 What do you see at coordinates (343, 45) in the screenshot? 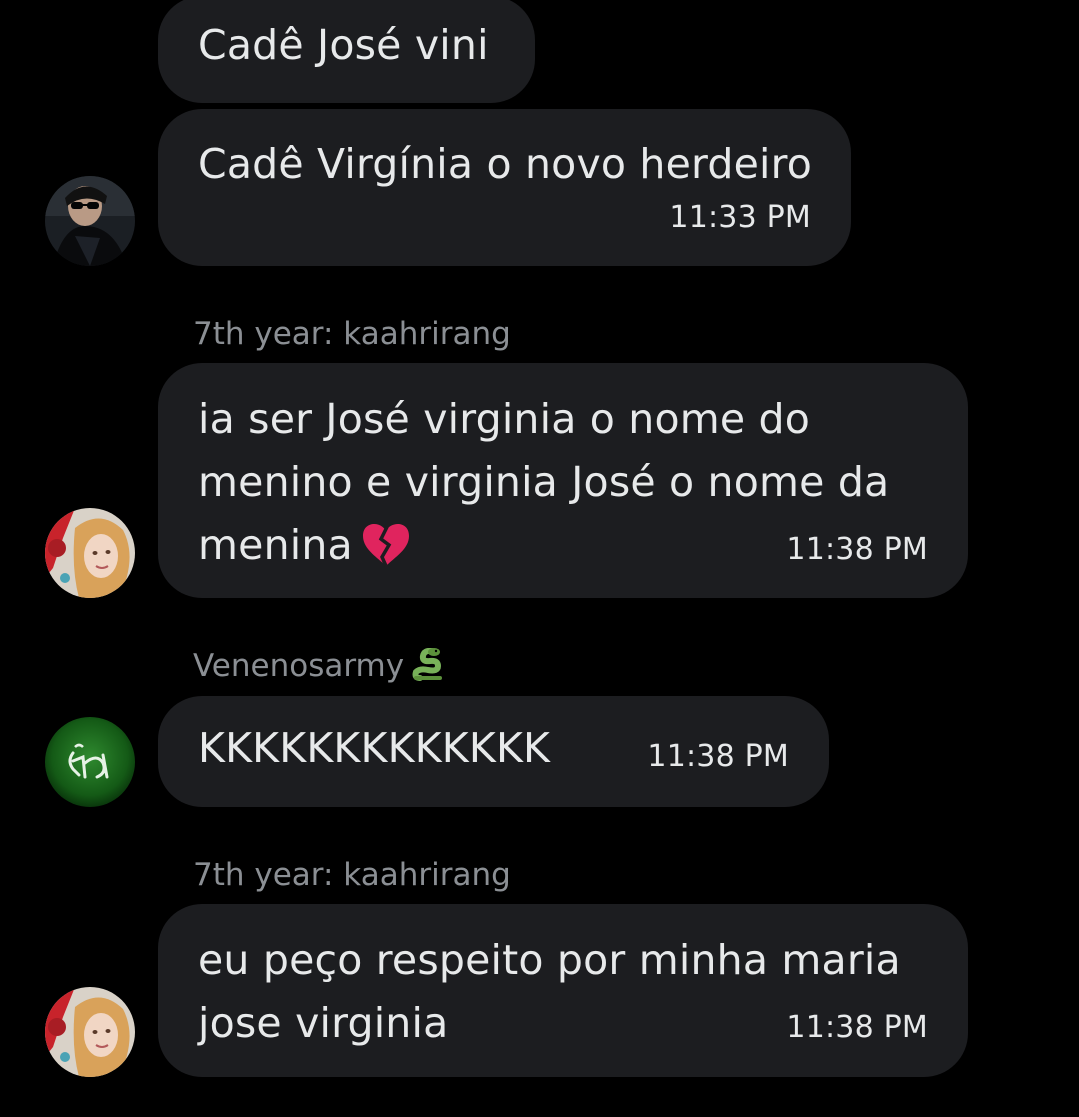
I see `message-text: Cadê José vini` at bounding box center [343, 45].